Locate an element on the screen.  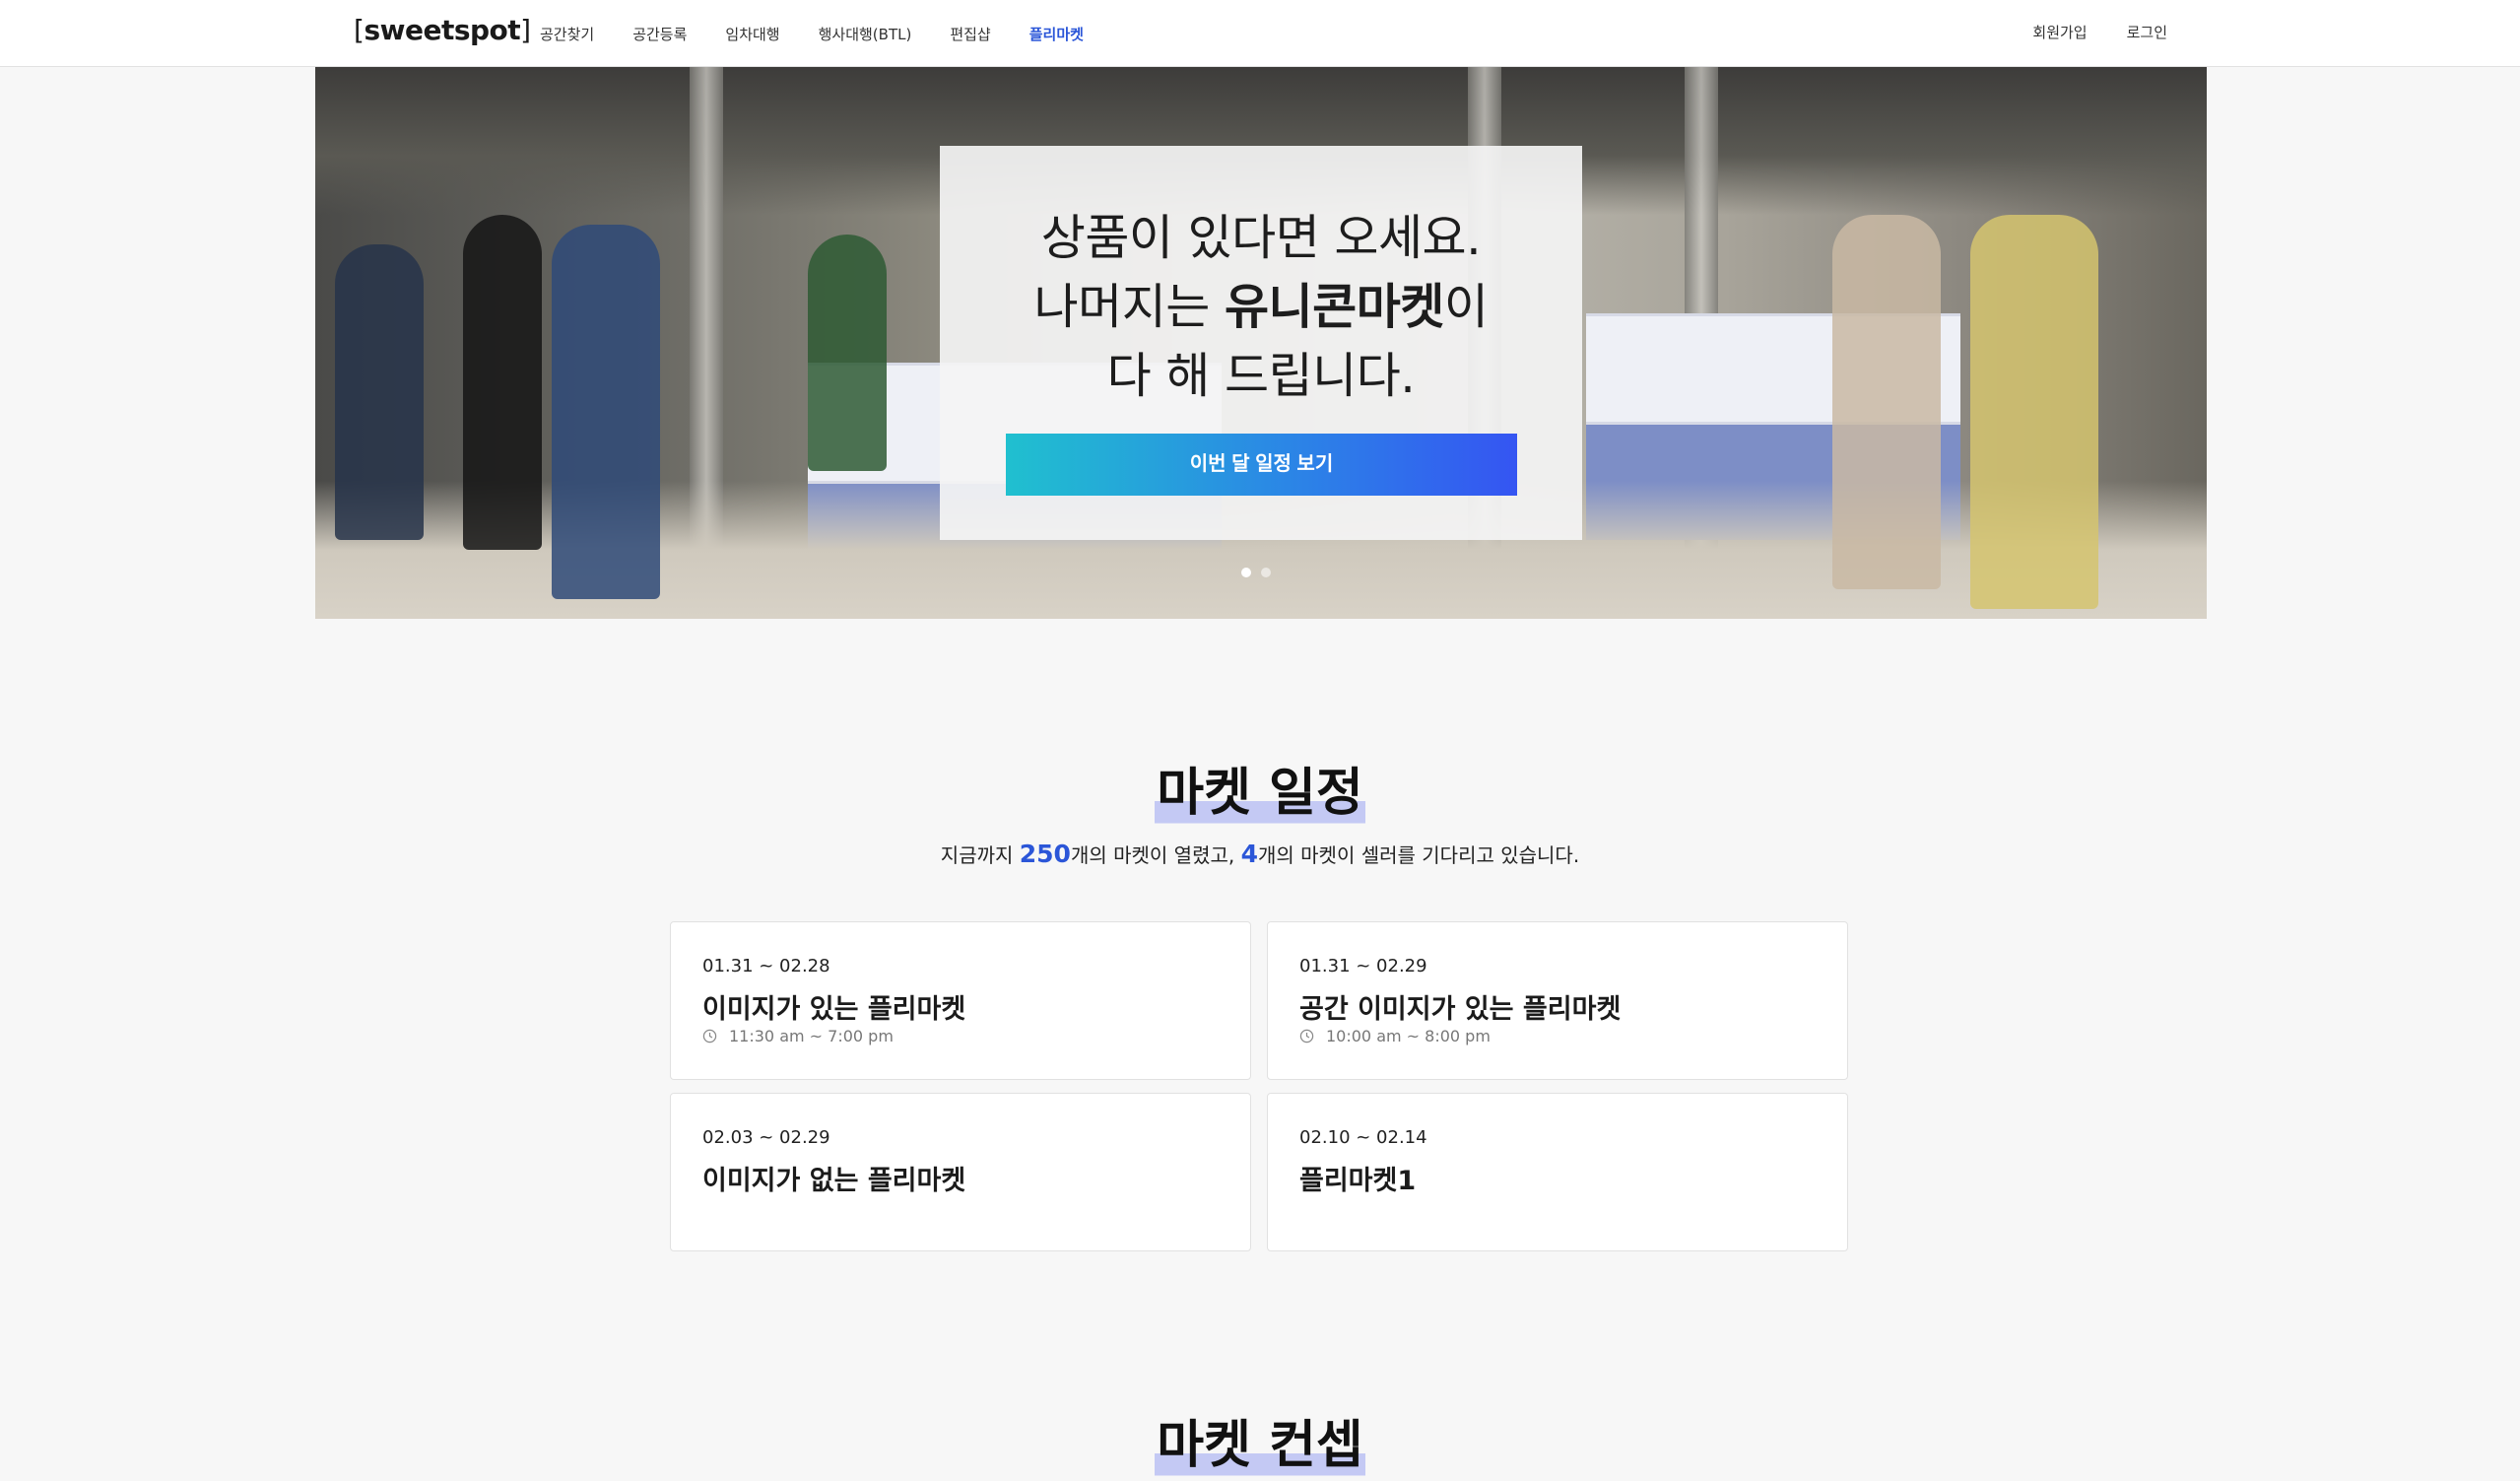
market-card-date: 02.03 ~ 02.29 is located at coordinates (766, 1137).